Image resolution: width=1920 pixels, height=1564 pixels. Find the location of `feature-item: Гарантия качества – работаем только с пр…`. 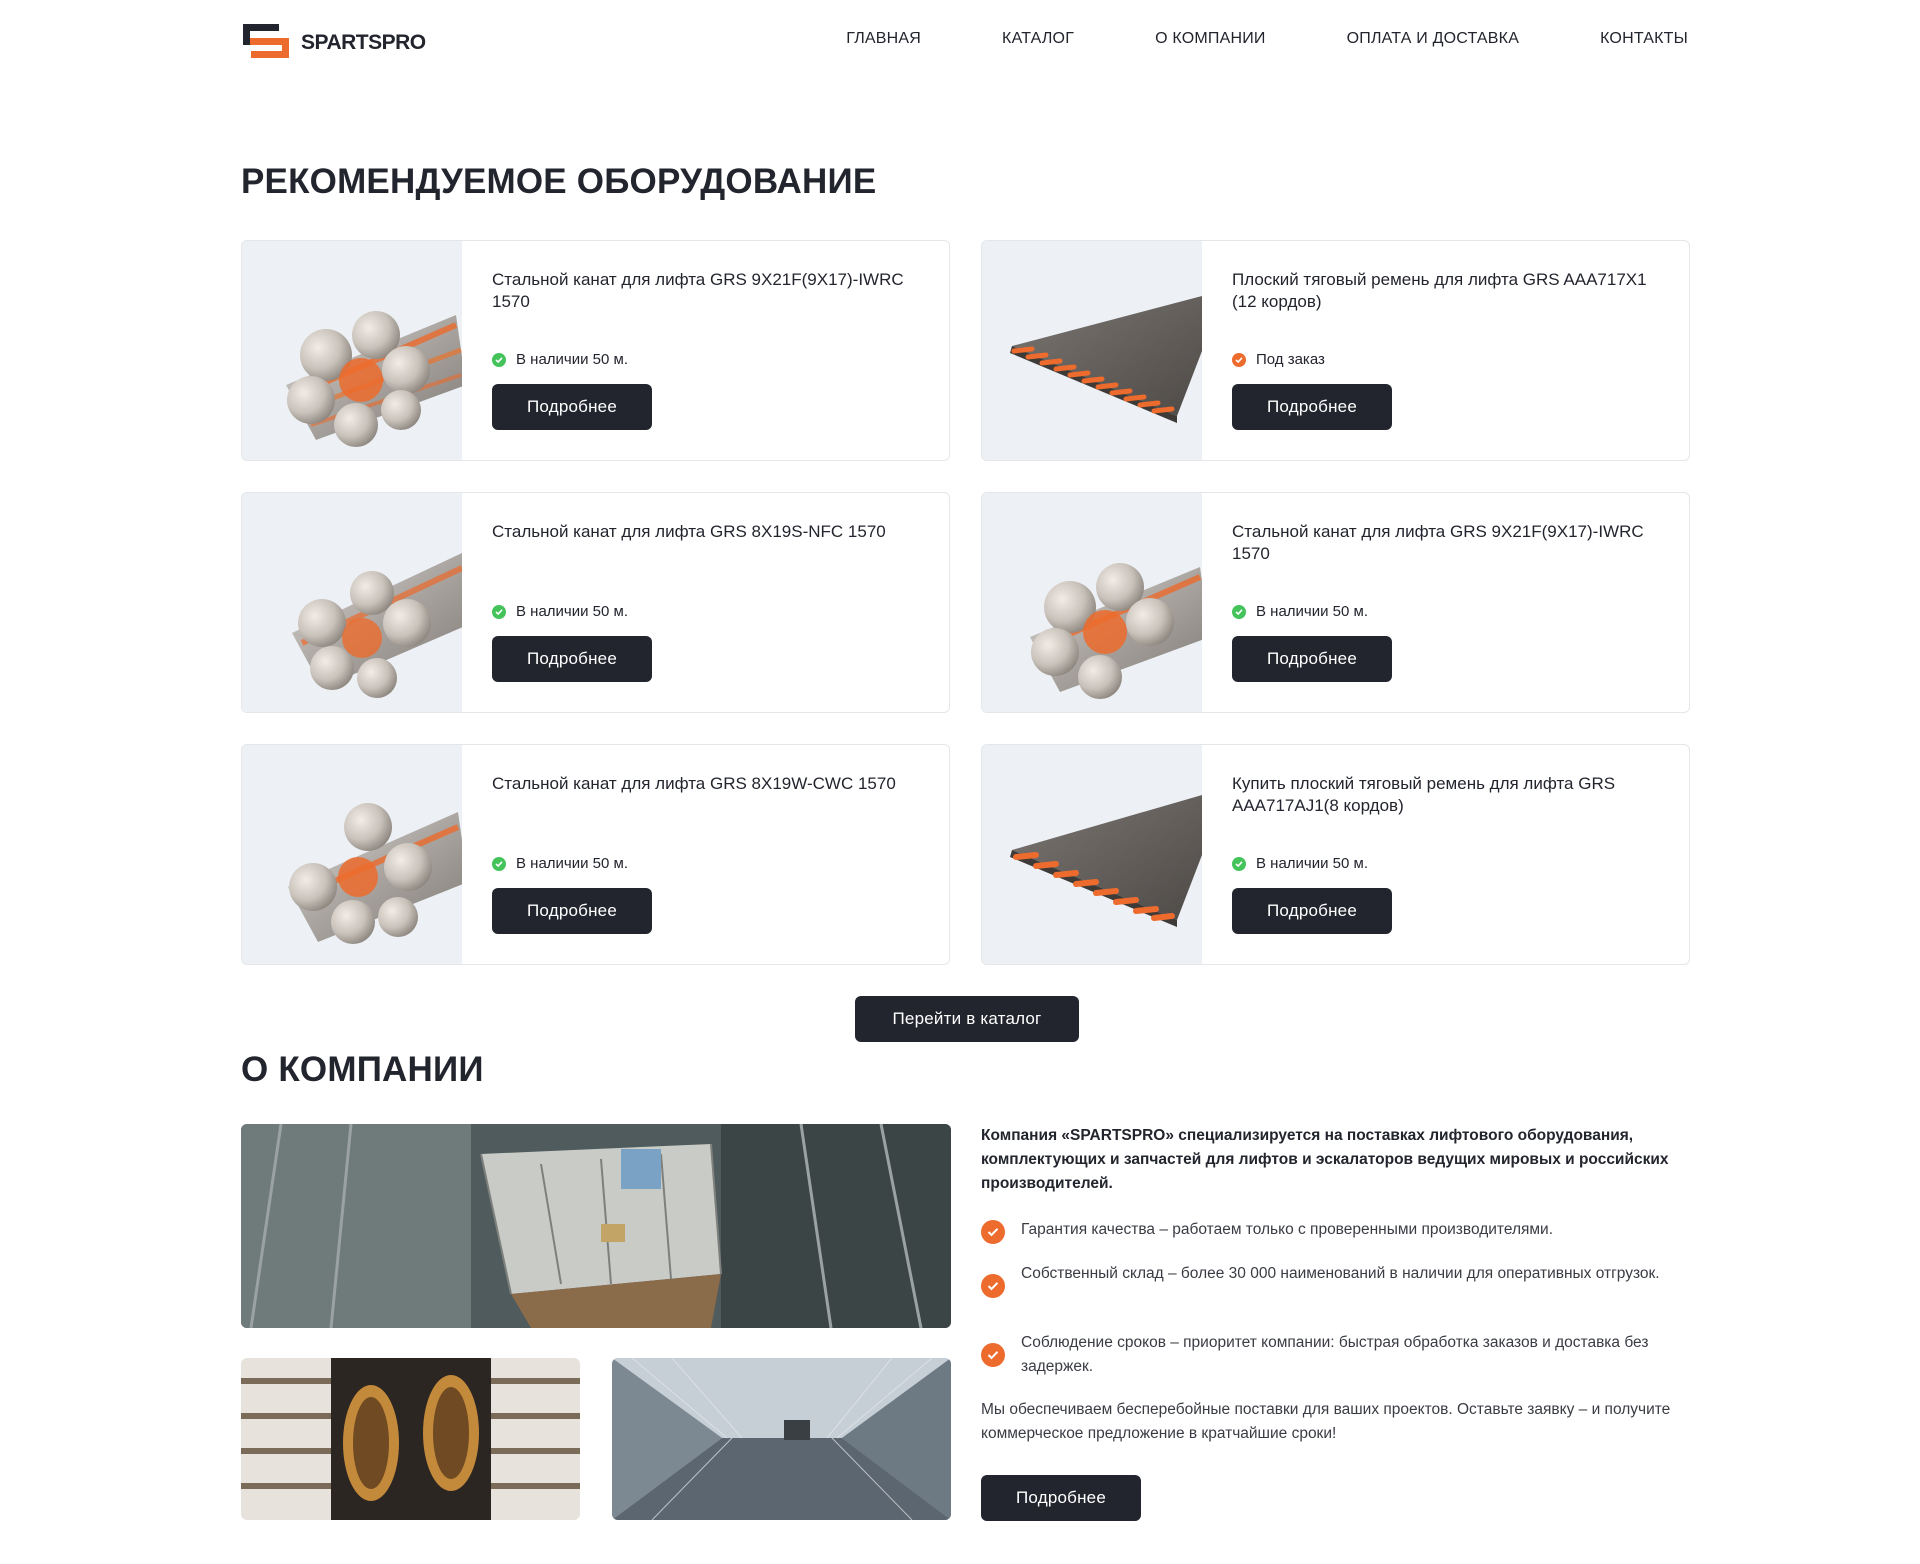

feature-item: Гарантия качества – работаем только с пр… is located at coordinates (1336, 1231).